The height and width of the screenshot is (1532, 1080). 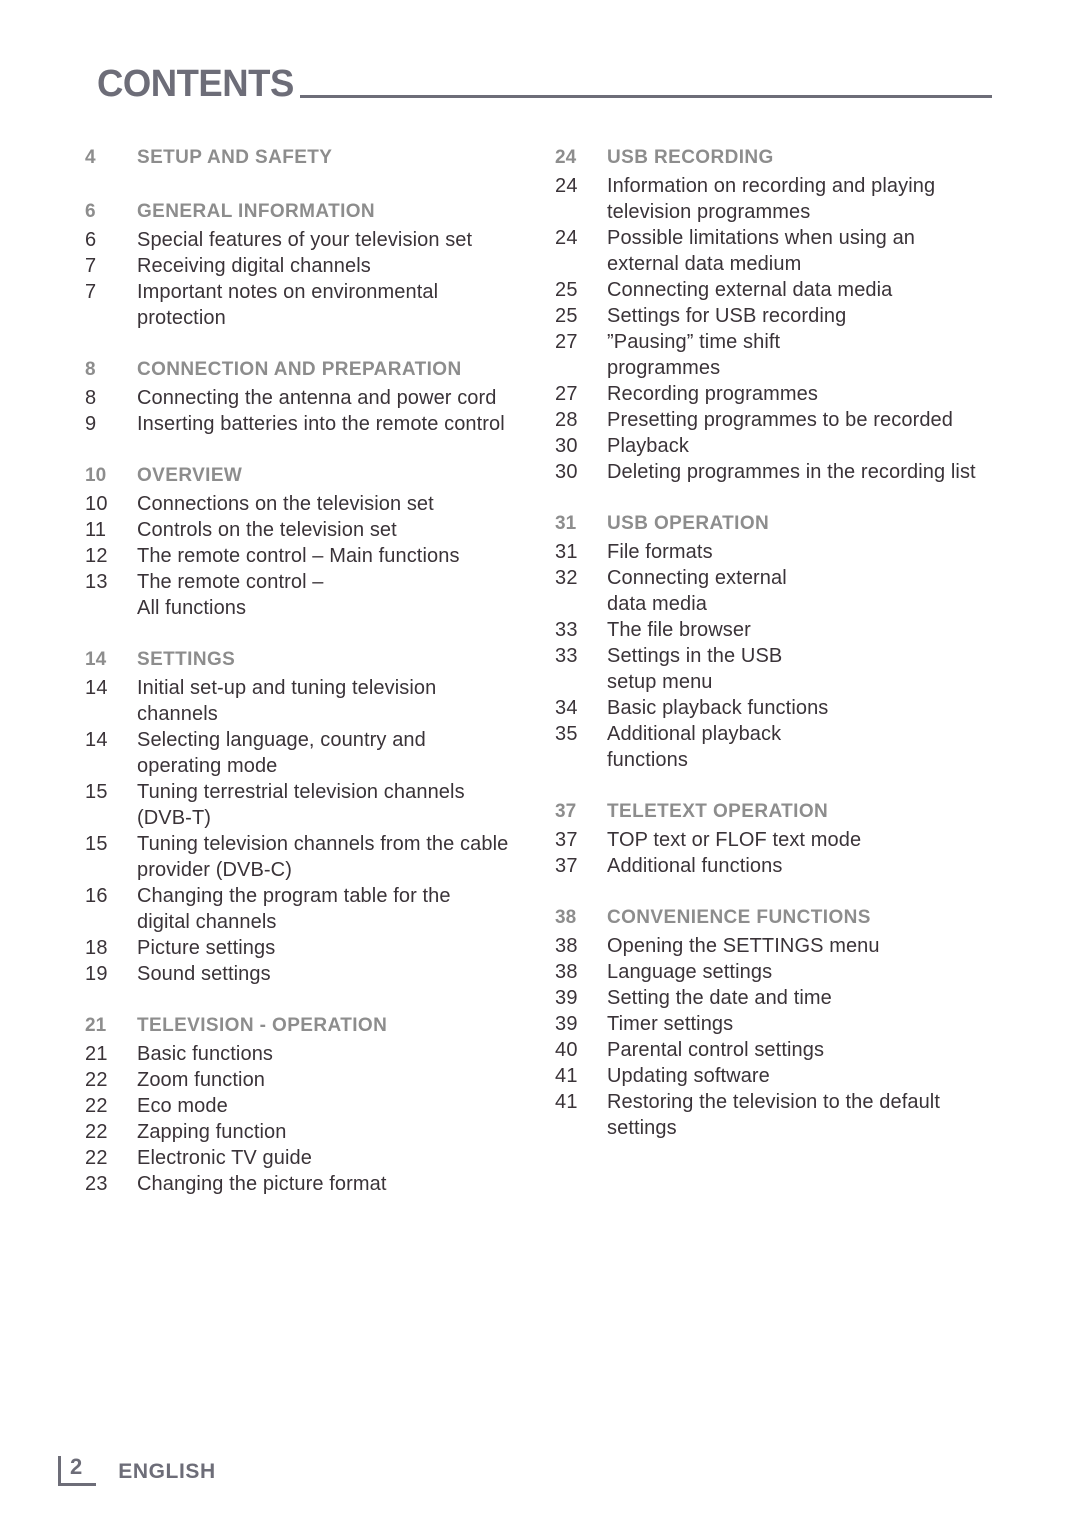 I want to click on toc-entry: 32 Connecting external, so click(x=790, y=578).